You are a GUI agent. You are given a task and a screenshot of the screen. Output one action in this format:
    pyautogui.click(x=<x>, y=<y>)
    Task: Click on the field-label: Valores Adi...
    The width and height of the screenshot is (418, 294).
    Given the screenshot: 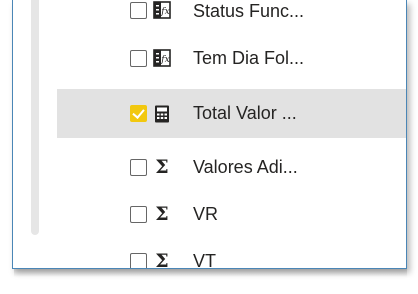 What is the action you would take?
    pyautogui.click(x=245, y=166)
    